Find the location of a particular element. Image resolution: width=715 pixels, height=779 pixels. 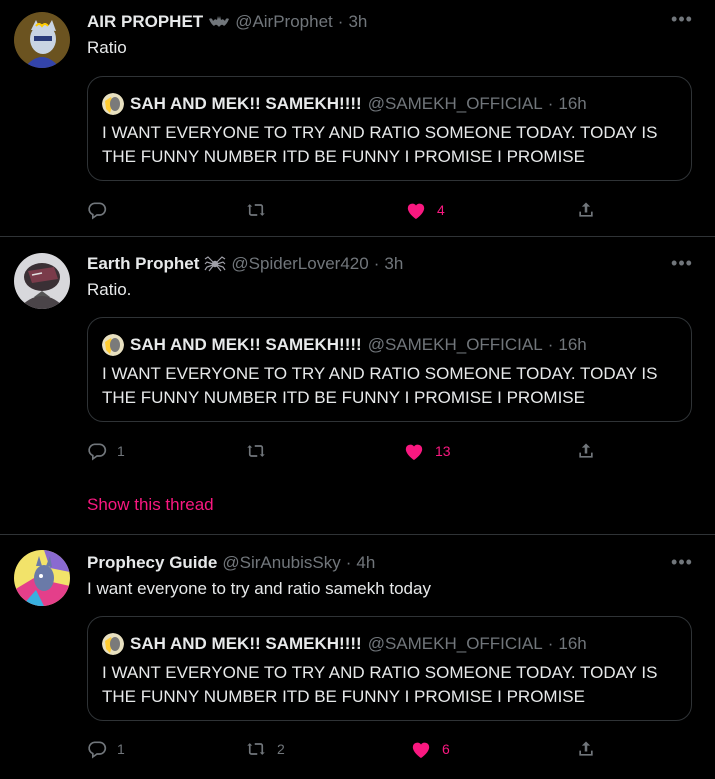

display-name: Prophecy Guide is located at coordinates (152, 563).